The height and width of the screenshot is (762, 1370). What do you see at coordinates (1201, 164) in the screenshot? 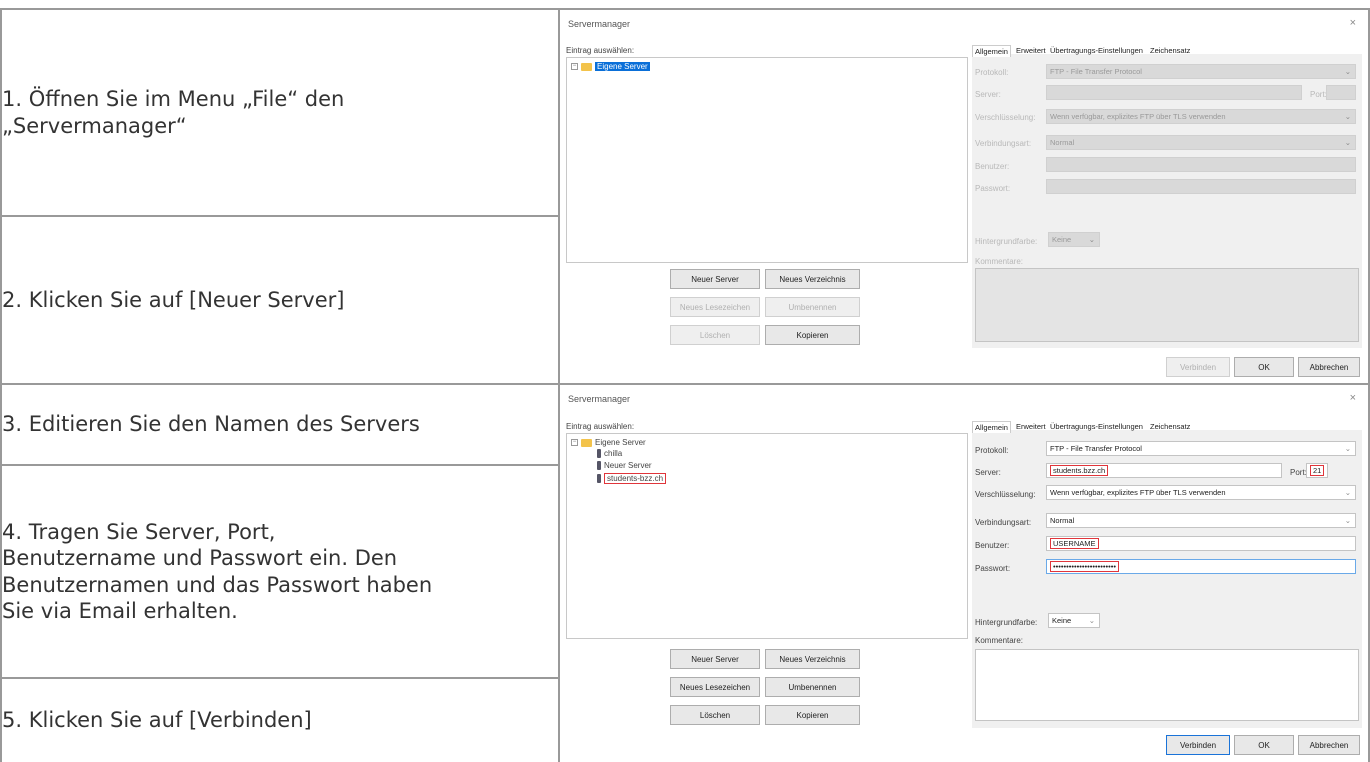
I see `user-input` at bounding box center [1201, 164].